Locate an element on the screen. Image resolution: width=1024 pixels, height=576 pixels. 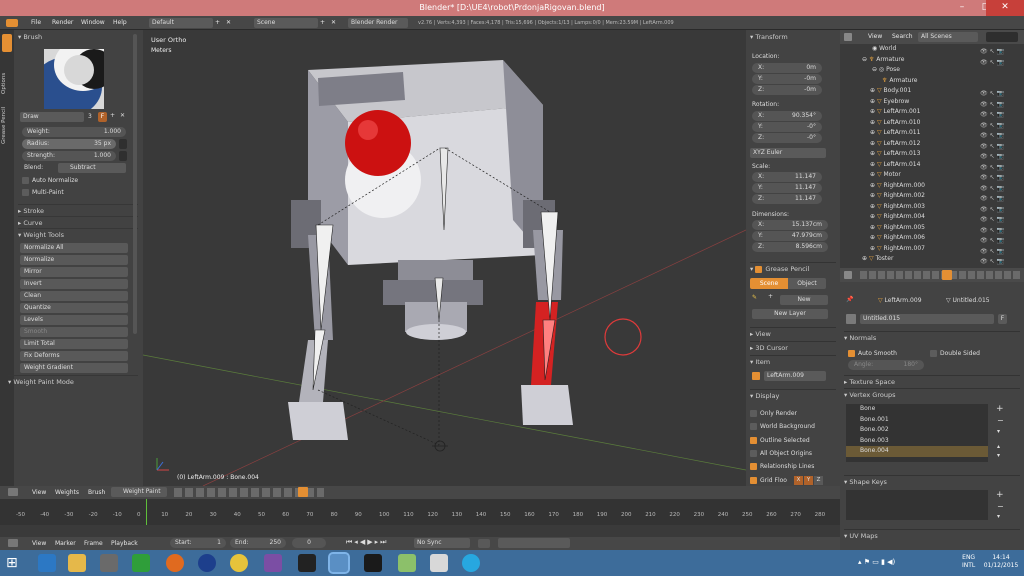
strength-slider: Strength: 1.000 is located at coordinates (69, 156).